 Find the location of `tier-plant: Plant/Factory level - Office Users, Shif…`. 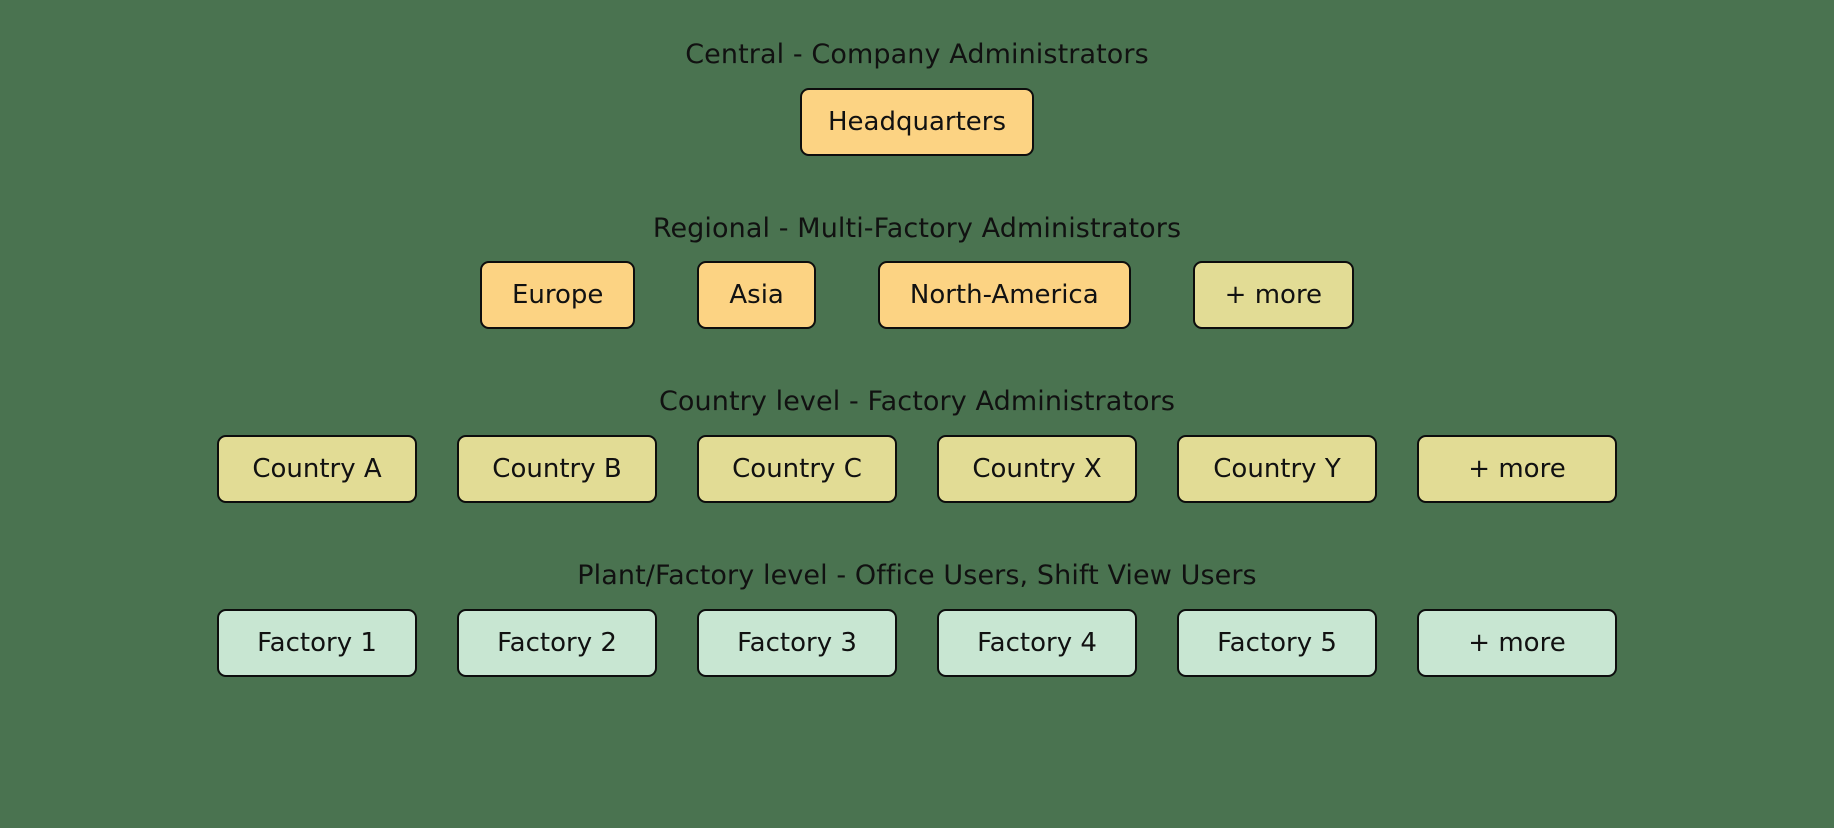

tier-plant: Plant/Factory level - Office Users, Shif… is located at coordinates (917, 619).